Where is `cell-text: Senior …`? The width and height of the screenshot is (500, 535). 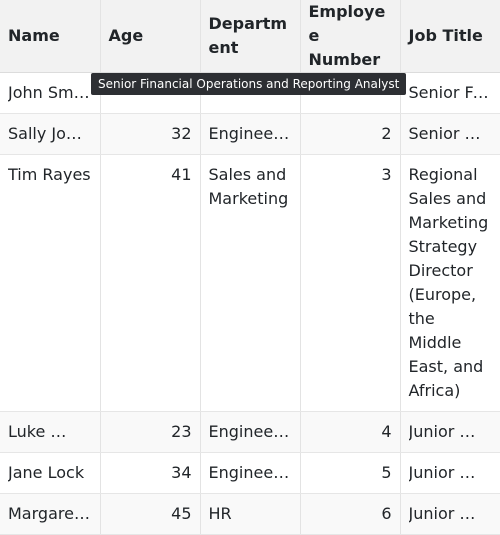 cell-text: Senior … is located at coordinates (444, 133).